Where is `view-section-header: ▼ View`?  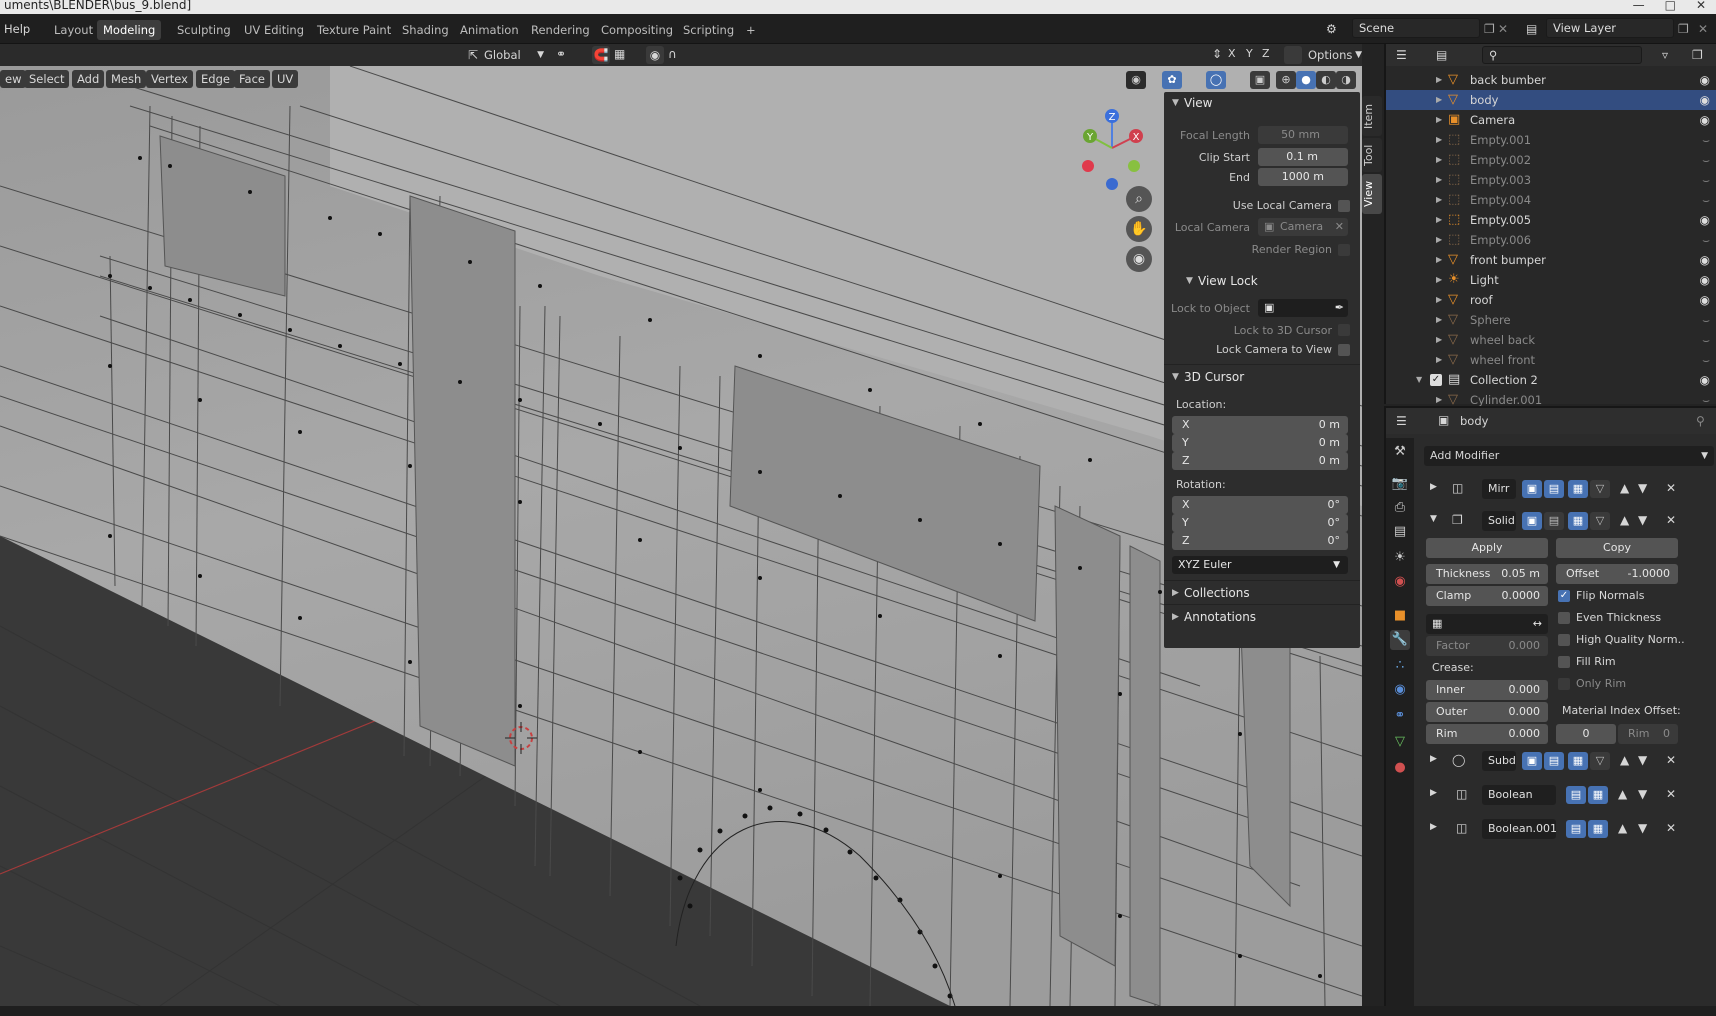 view-section-header: ▼ View is located at coordinates (1262, 103).